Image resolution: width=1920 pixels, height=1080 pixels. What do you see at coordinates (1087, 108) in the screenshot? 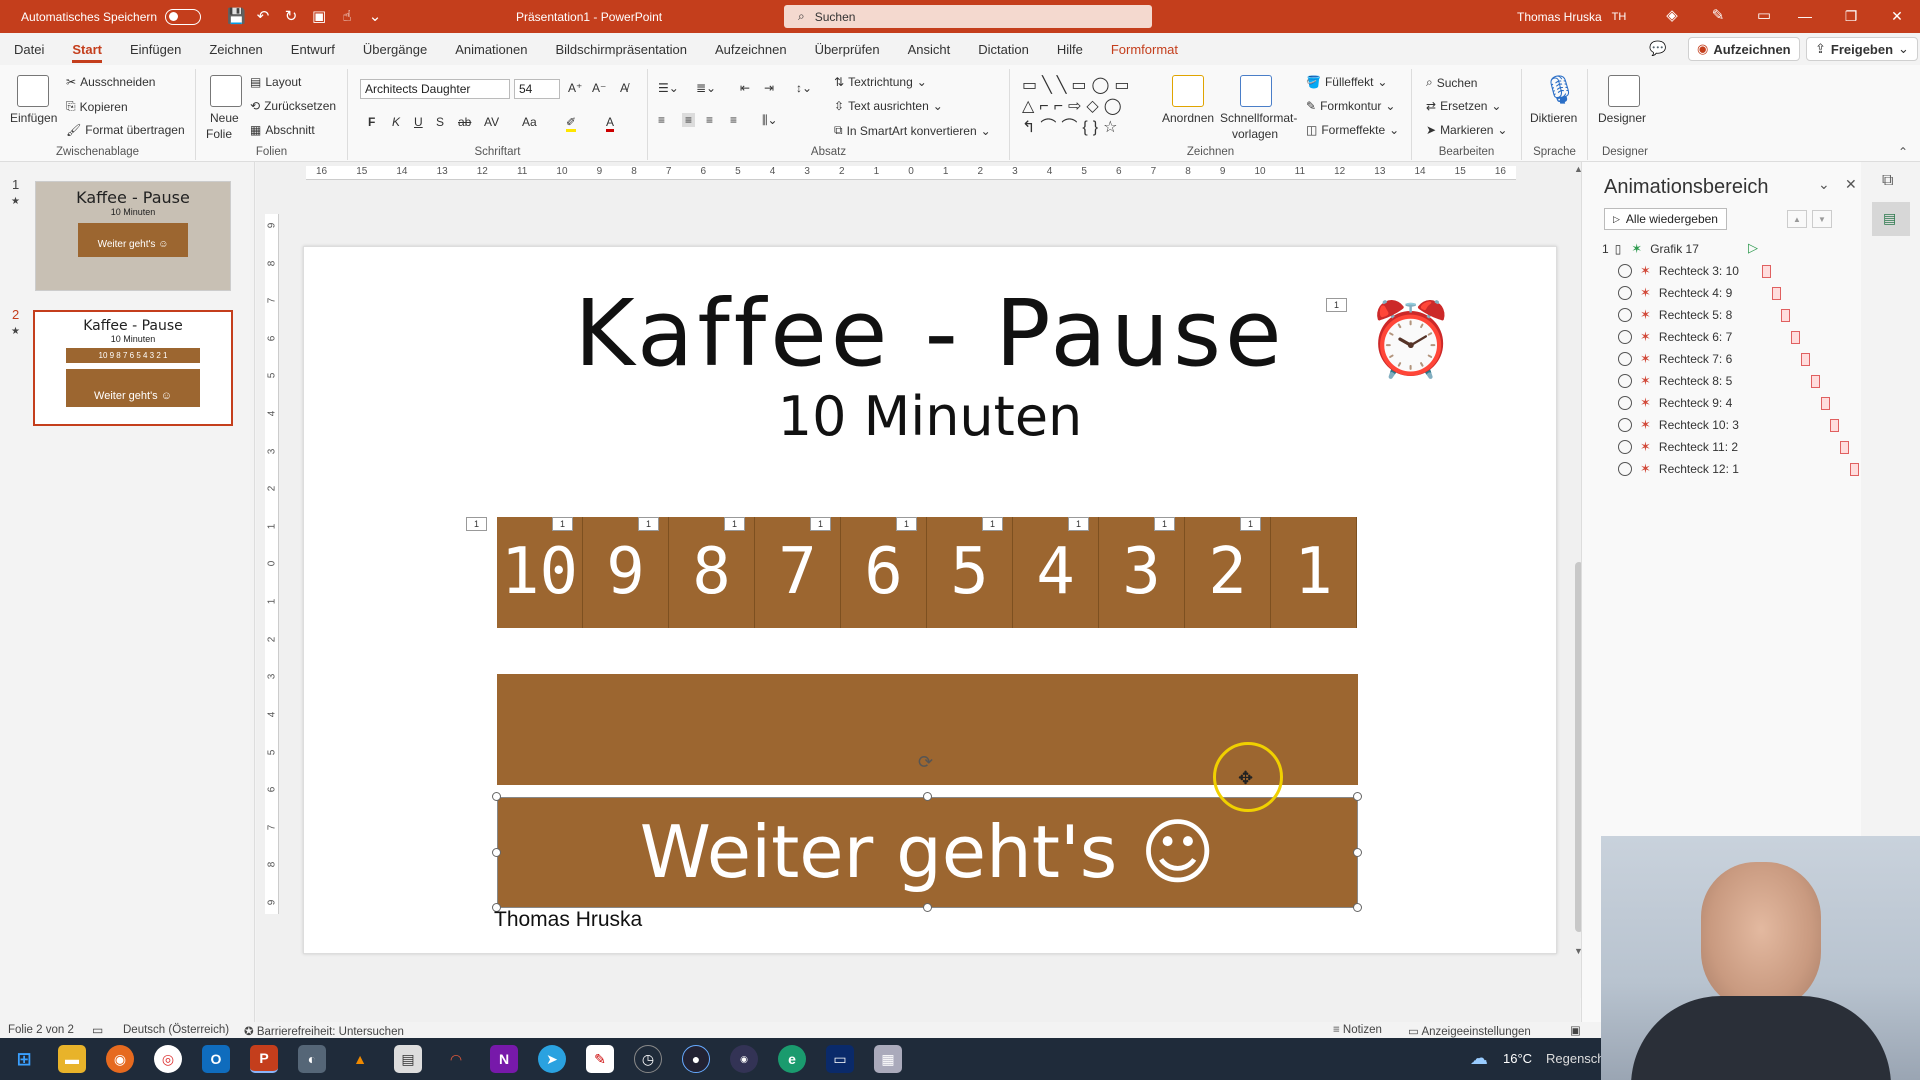
I see `shapes-gallery: ▭╲╲▭◯▭ △⌐⌐⇨◇◯ ↰⌒⌒{}☆` at bounding box center [1087, 108].